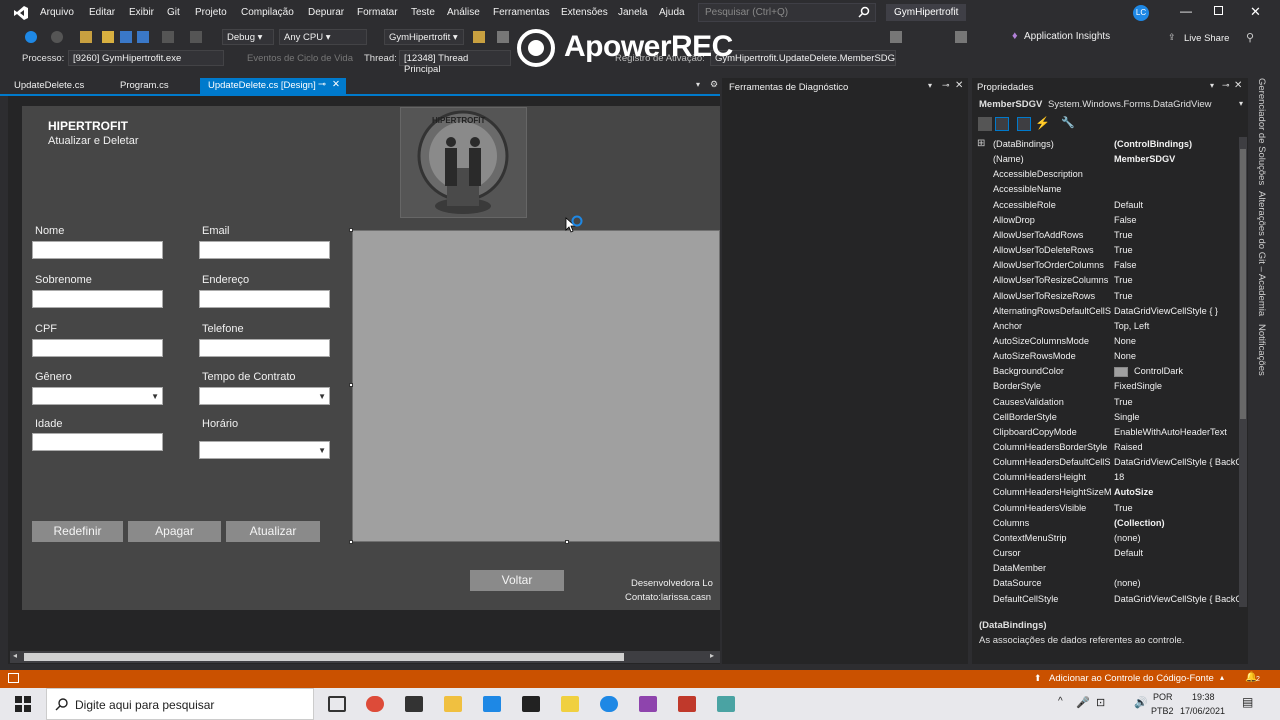 Image resolution: width=1280 pixels, height=720 pixels. Describe the element at coordinates (1177, 599) in the screenshot. I see `property-value: DataGridViewCellStyle { BackC` at that location.